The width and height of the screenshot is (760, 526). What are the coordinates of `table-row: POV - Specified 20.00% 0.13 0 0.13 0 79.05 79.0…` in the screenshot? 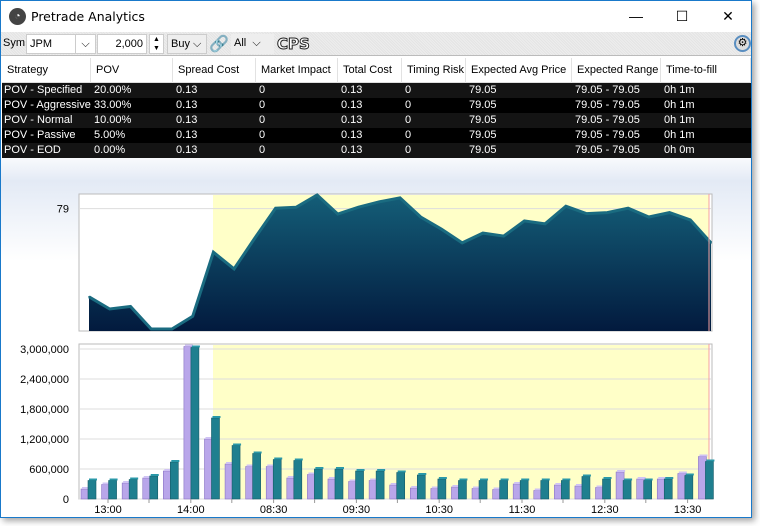 It's located at (376, 90).